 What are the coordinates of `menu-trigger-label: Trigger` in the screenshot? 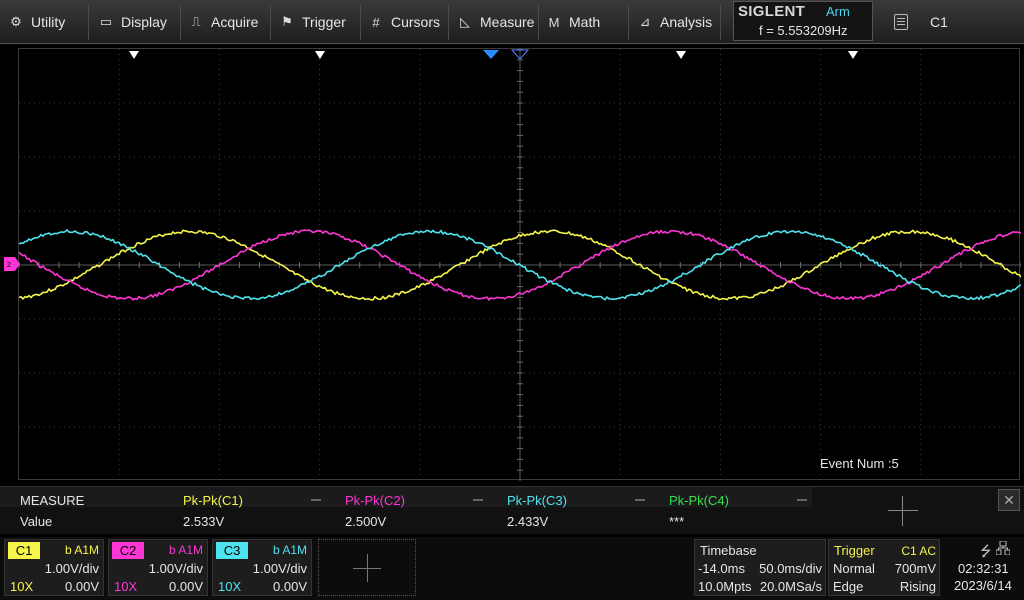 It's located at (324, 22).